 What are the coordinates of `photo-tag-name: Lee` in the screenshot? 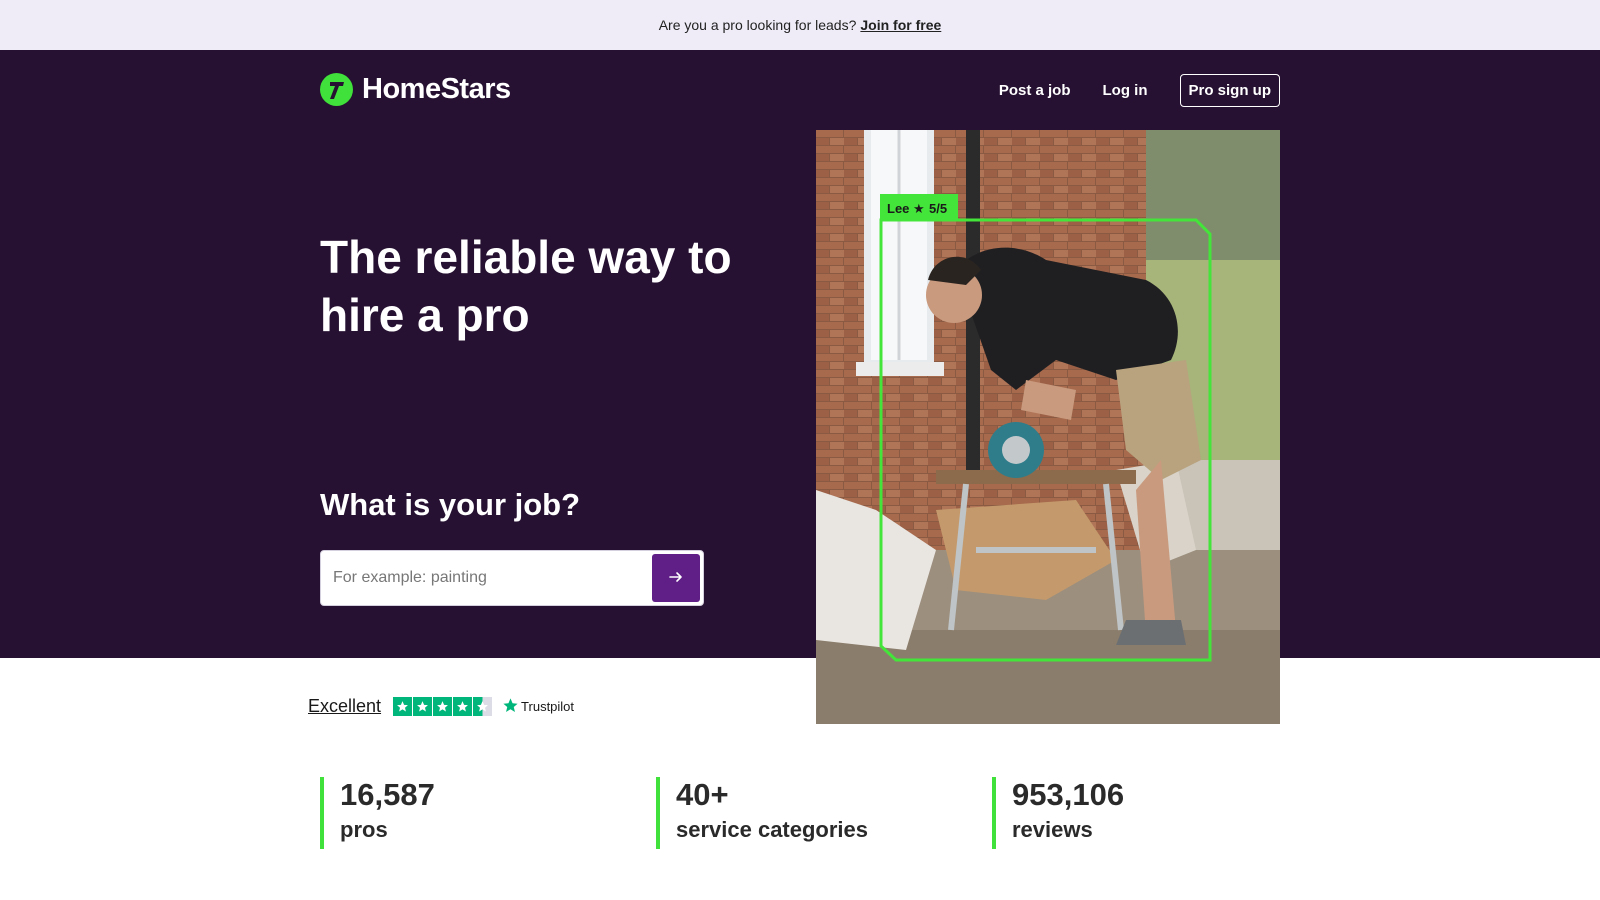 It's located at (898, 208).